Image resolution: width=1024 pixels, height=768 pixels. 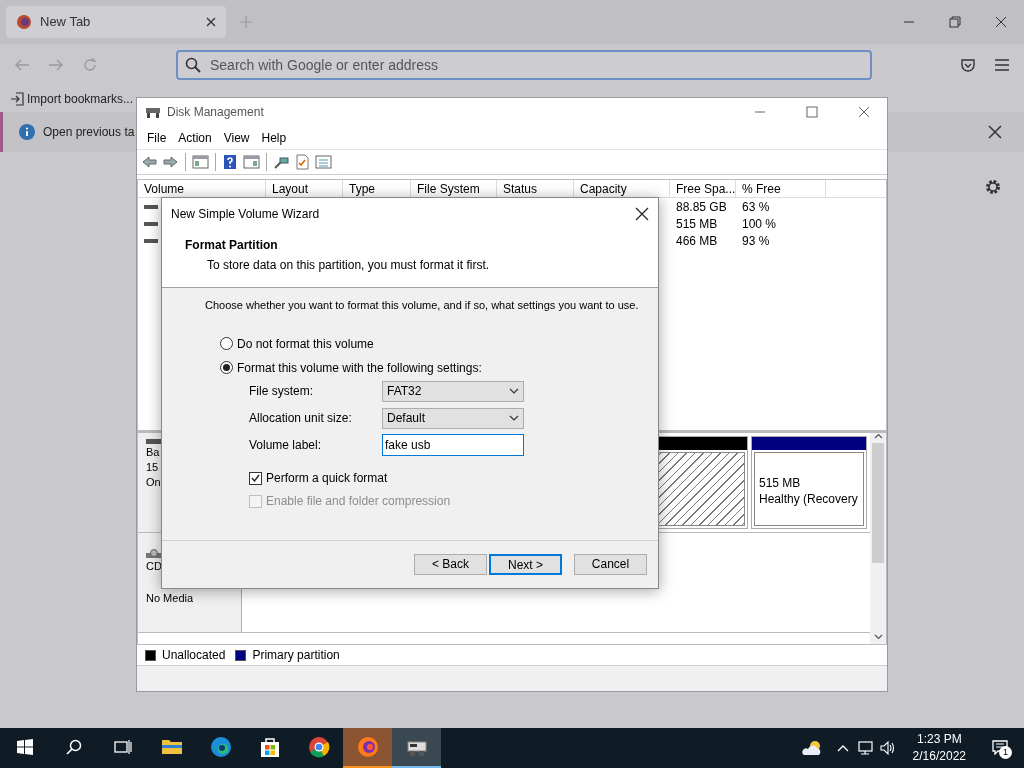 What do you see at coordinates (842, 748) in the screenshot?
I see `chevron-up-icon` at bounding box center [842, 748].